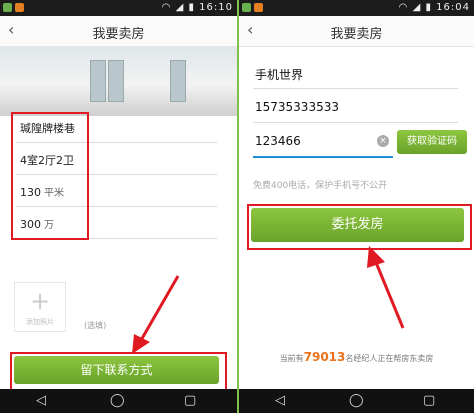 This screenshot has width=474, height=413. What do you see at coordinates (116, 370) in the screenshot?
I see `leave-contact-button: 留下联系方式` at bounding box center [116, 370].